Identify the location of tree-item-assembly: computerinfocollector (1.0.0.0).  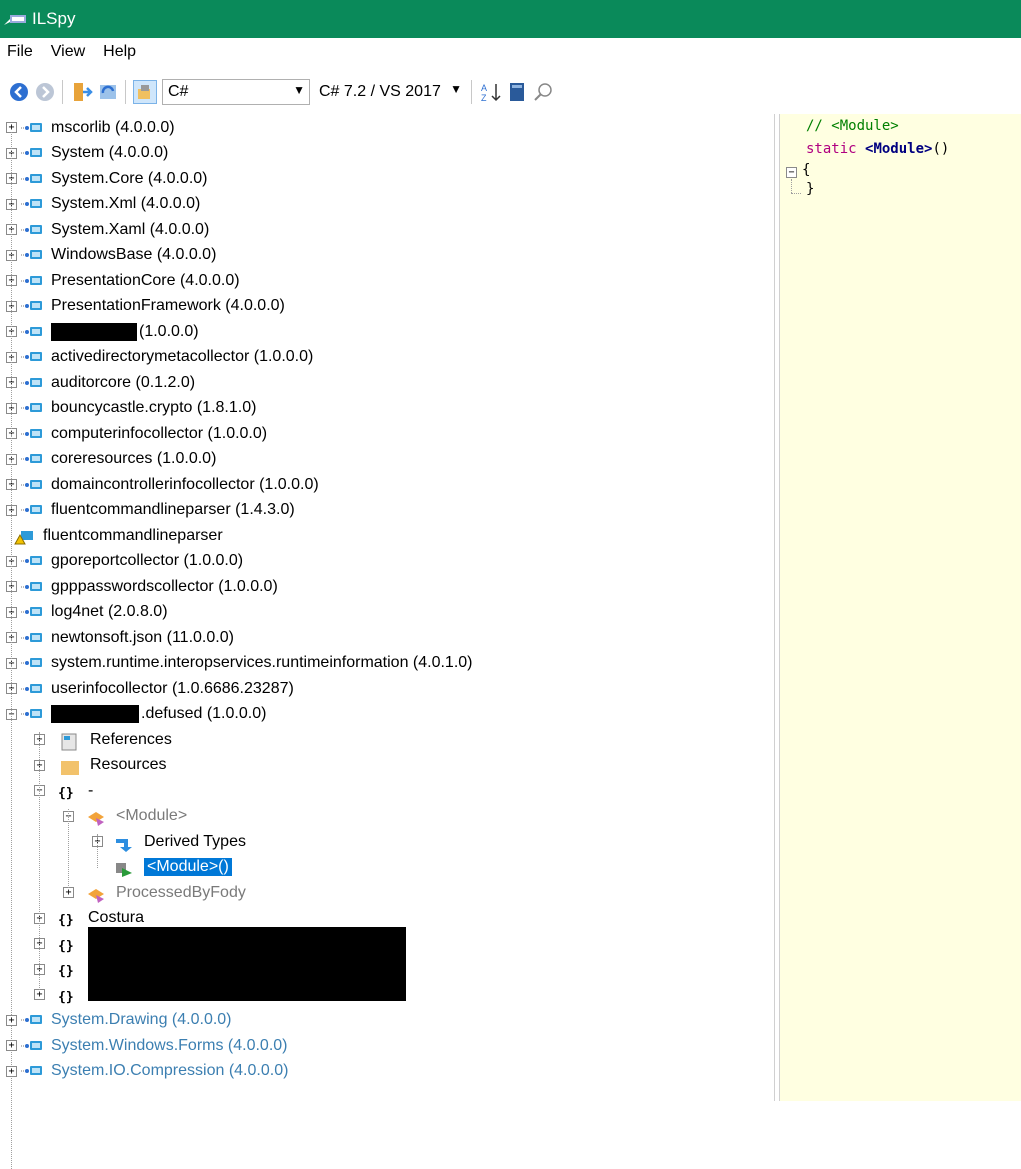
(143, 433).